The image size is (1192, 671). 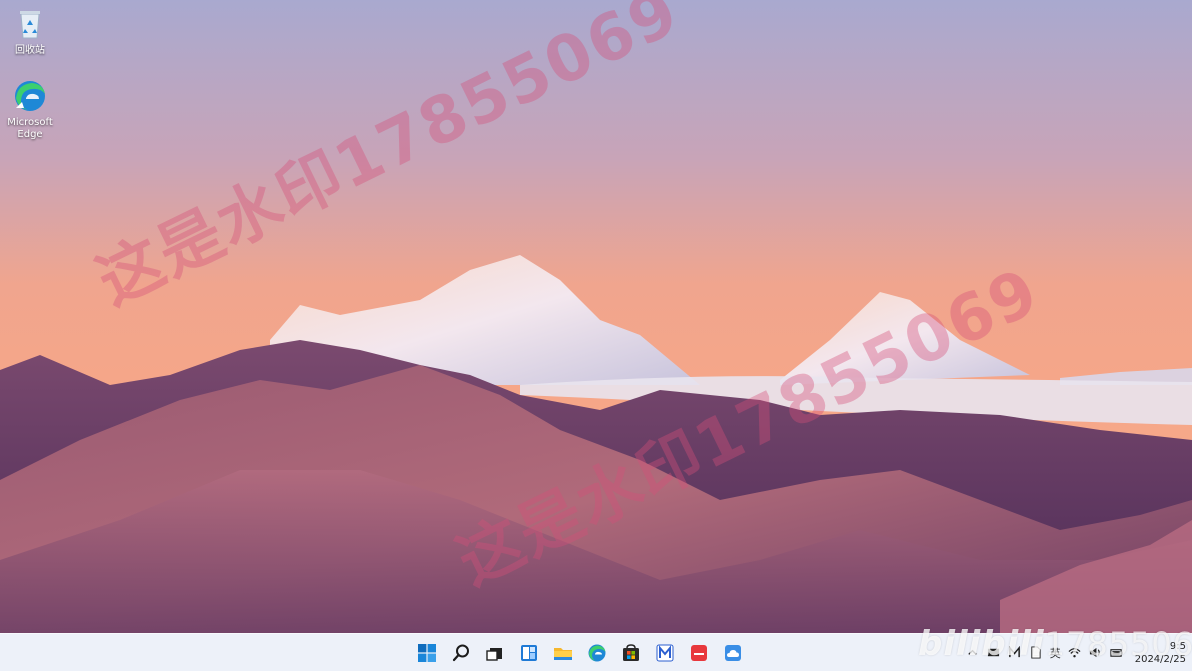 I want to click on microsoft-store-button, so click(x=631, y=653).